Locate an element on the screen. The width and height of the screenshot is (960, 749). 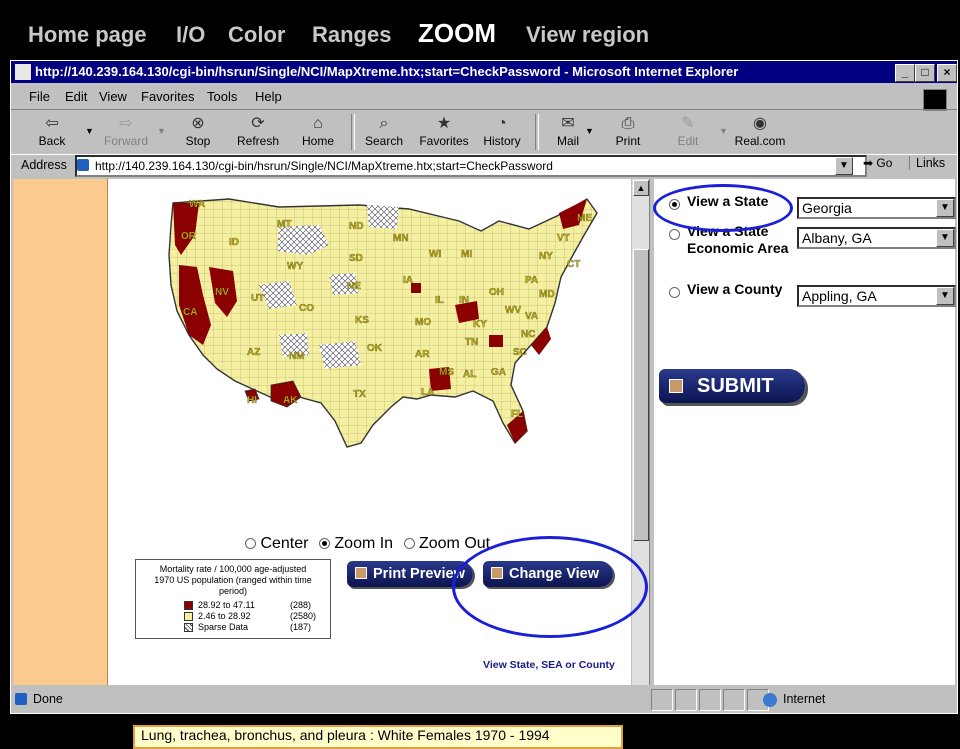
zoom-out-option: Zoom Out is located at coordinates (446, 543).